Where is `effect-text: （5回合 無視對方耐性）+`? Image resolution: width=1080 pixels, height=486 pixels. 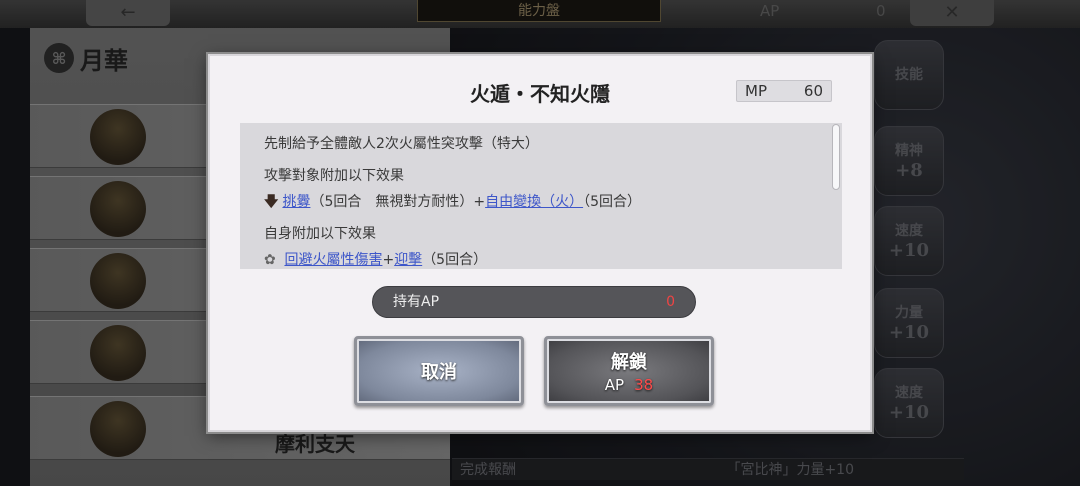 effect-text: （5回合 無視對方耐性）+ is located at coordinates (398, 202).